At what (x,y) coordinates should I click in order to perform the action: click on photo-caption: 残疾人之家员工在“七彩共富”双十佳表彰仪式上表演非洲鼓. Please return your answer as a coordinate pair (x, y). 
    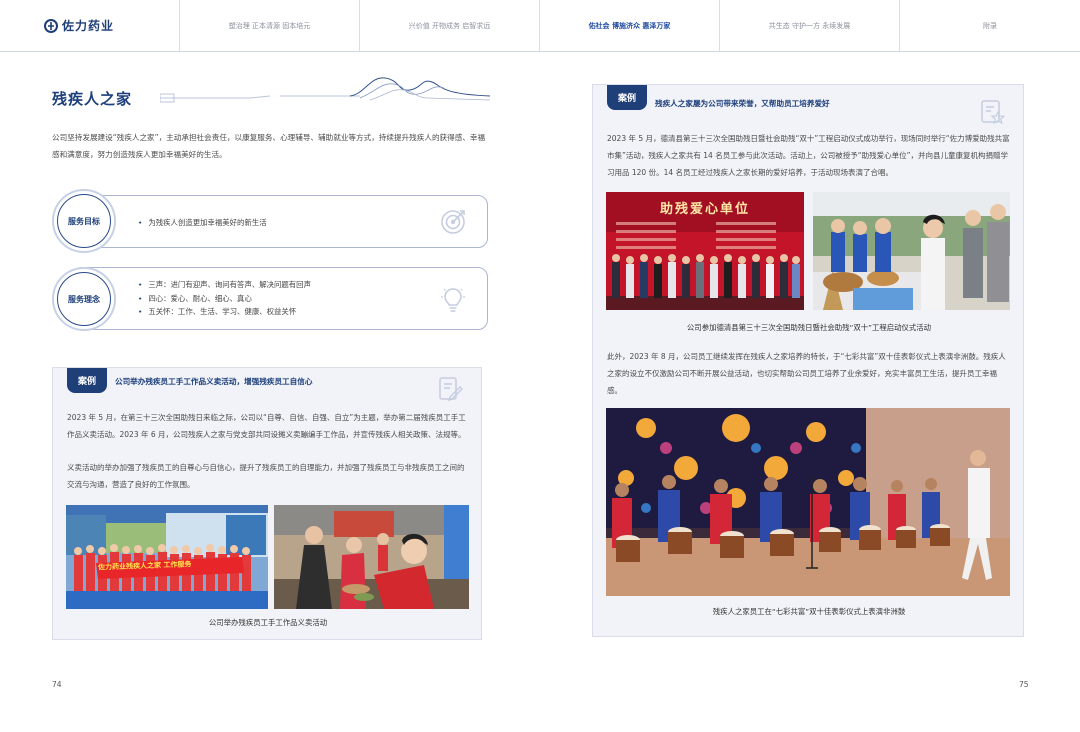
    Looking at the image, I should click on (809, 611).